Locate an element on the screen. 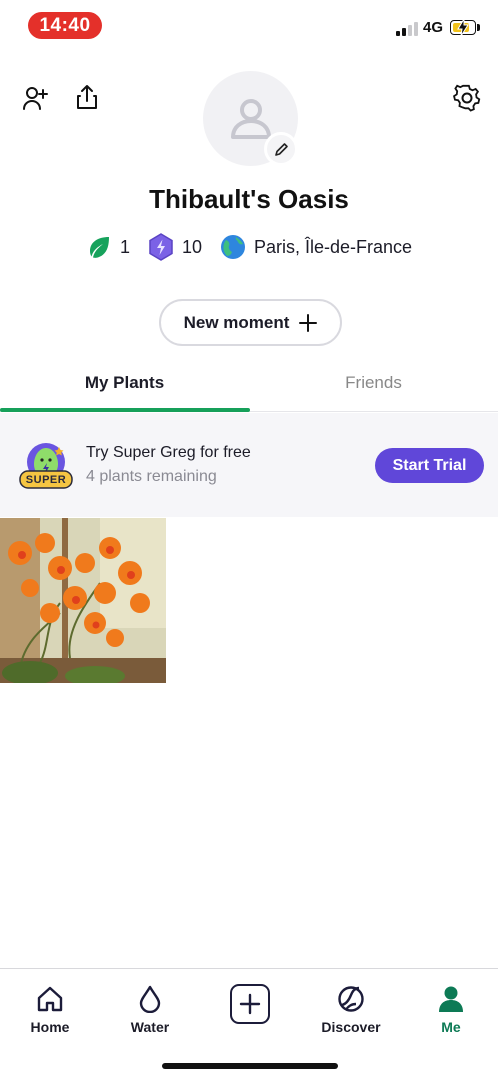  location-label: Paris, Île-de-France is located at coordinates (333, 246).